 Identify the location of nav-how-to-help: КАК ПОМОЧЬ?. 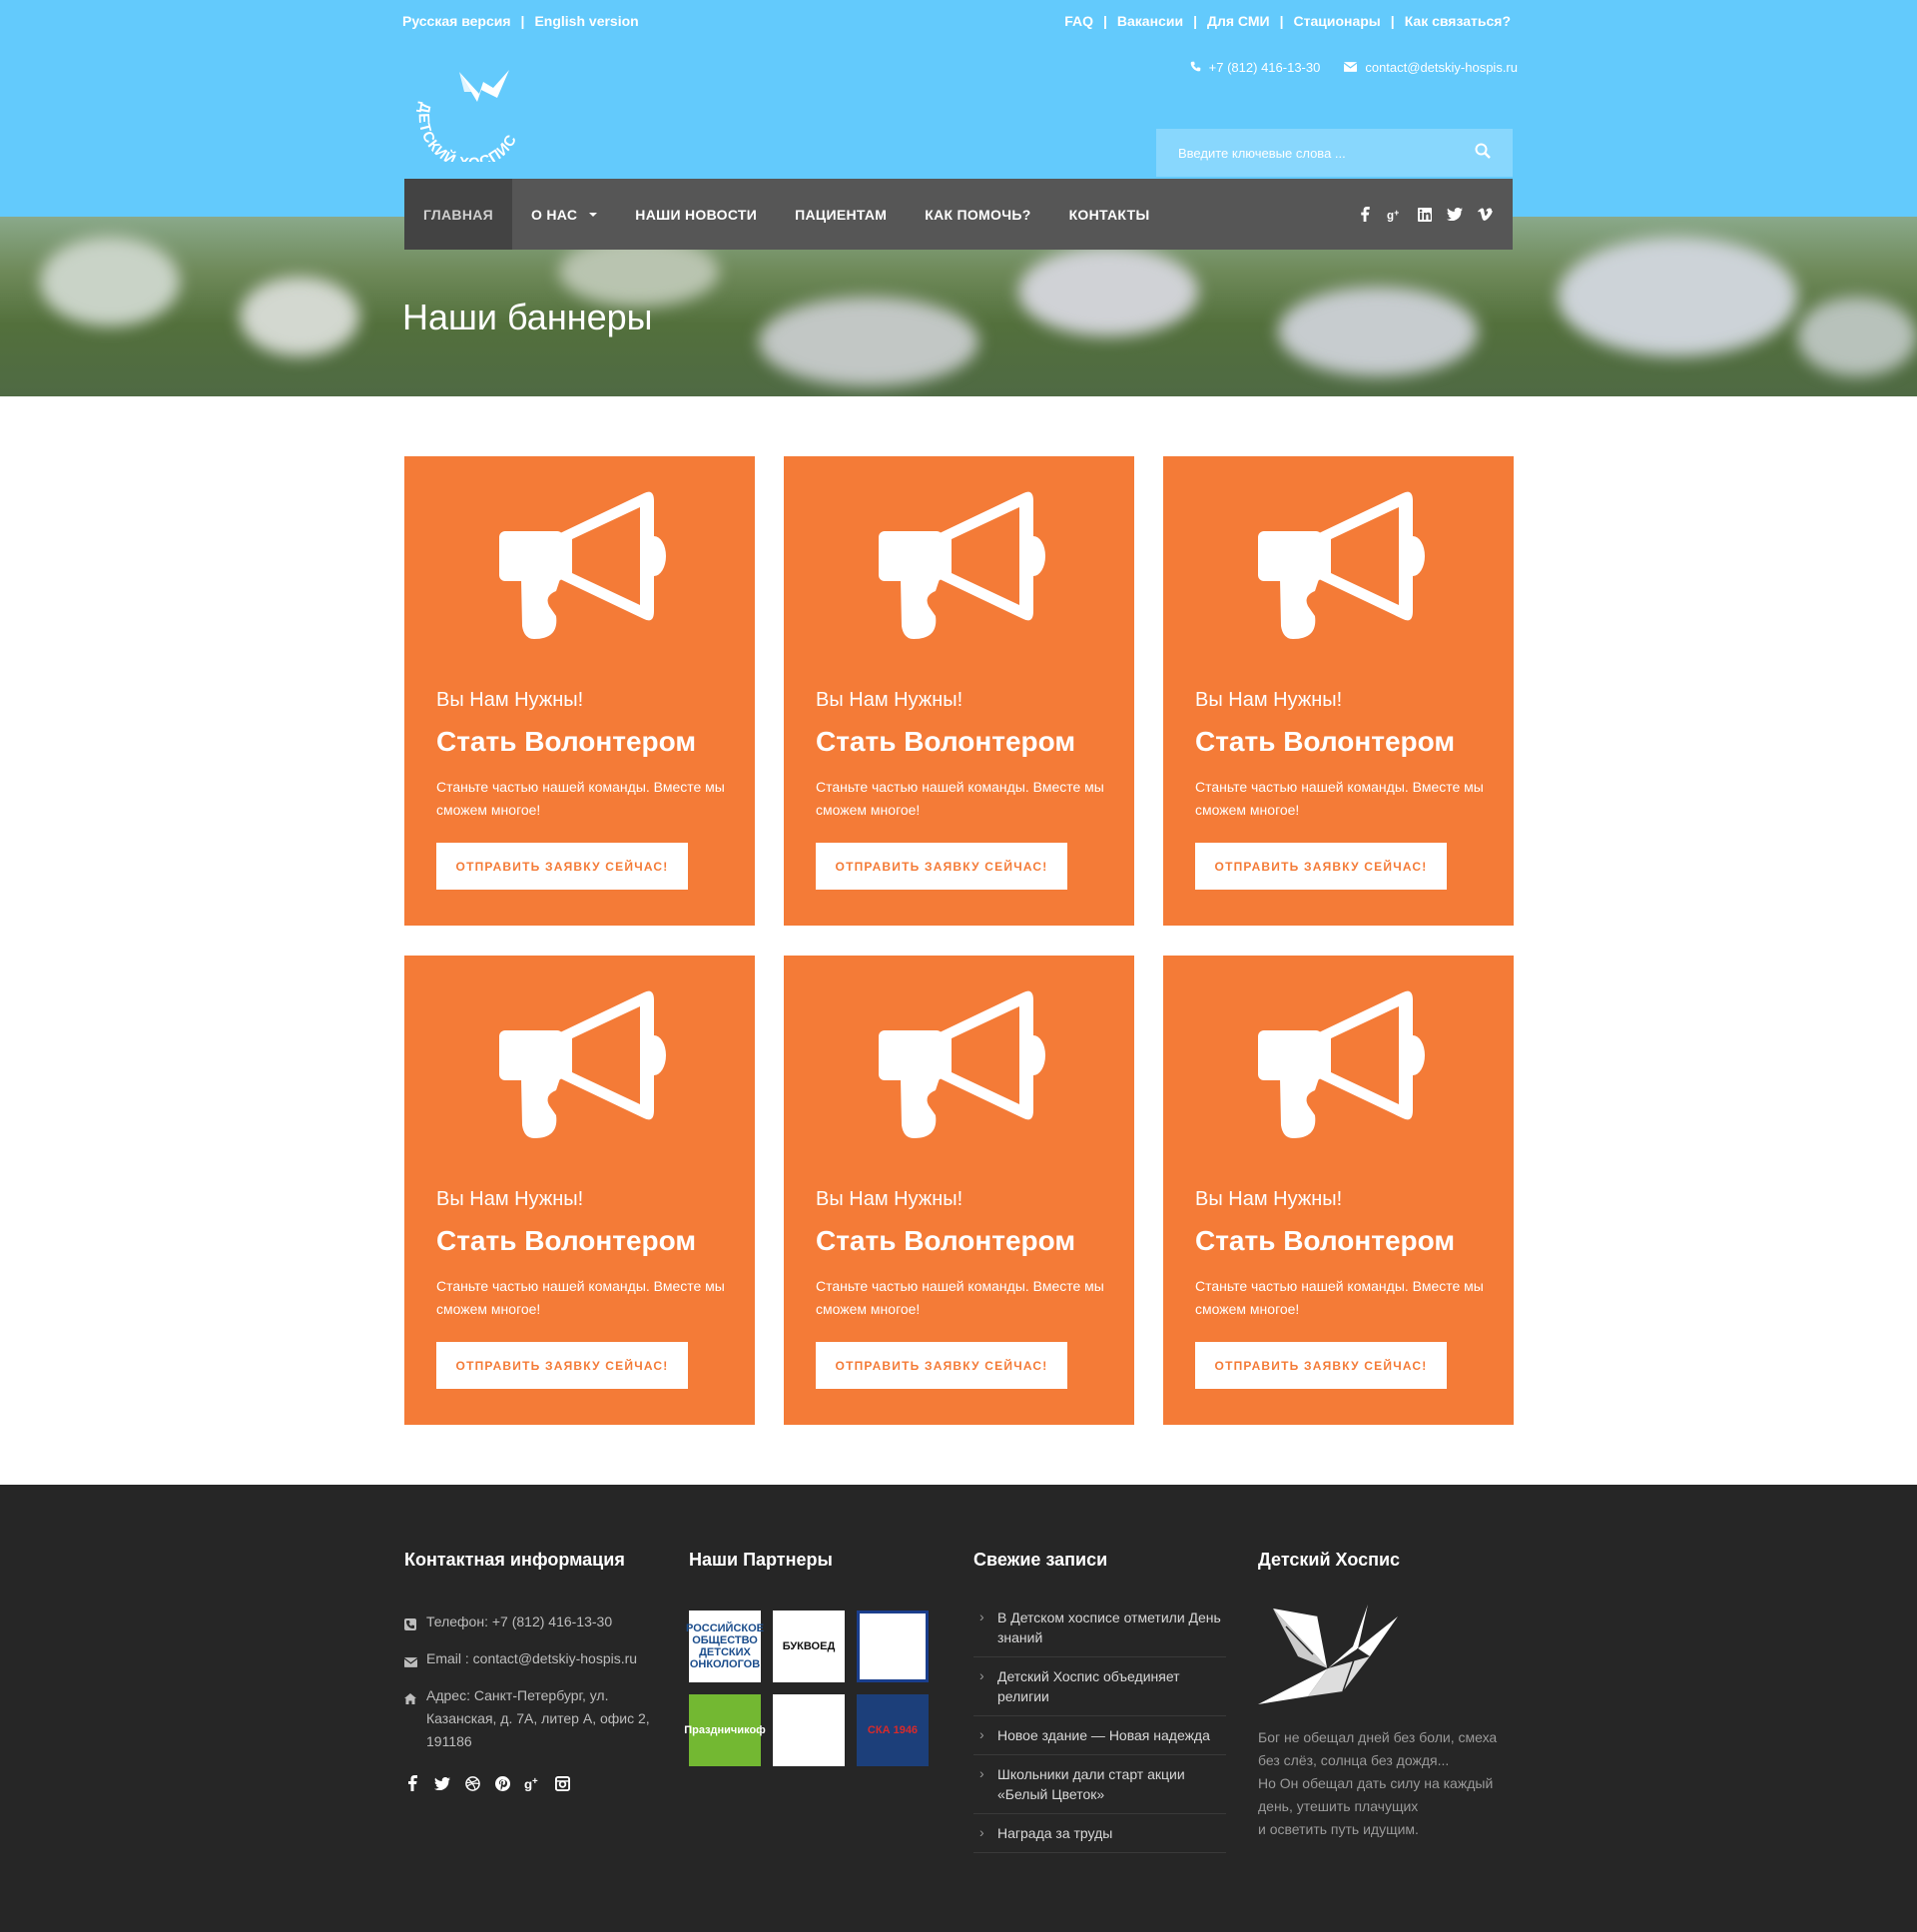
(977, 214).